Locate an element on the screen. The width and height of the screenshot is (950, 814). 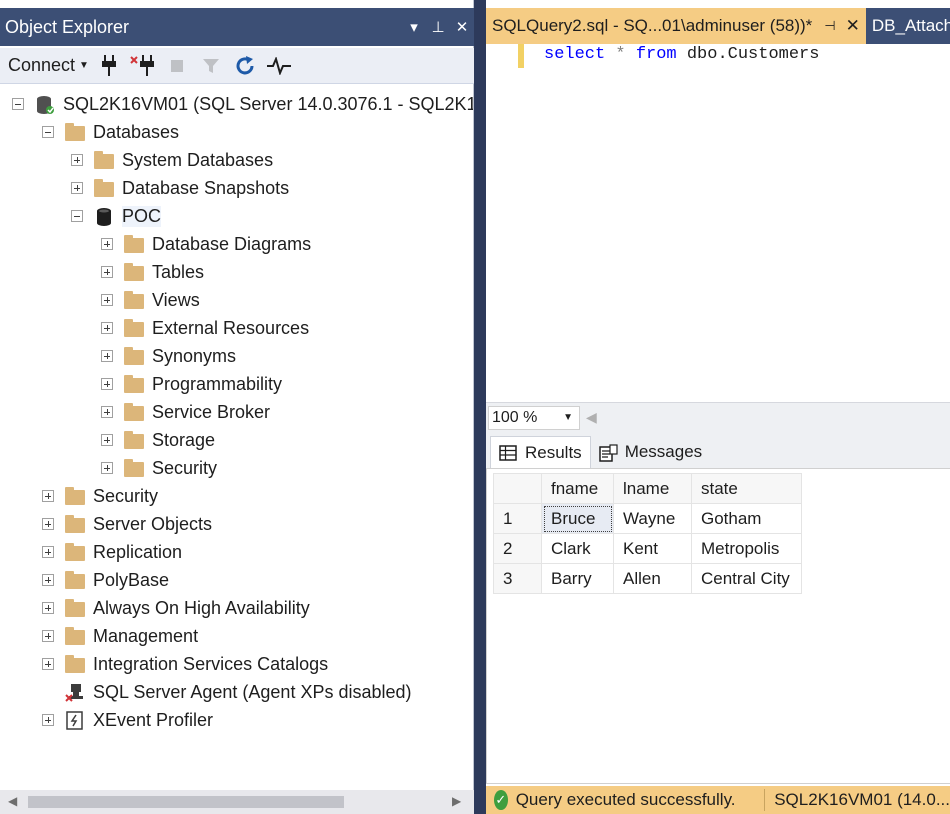
tree-node-xevent-profiler: XEvent Profiler is located at coordinates (127, 720).